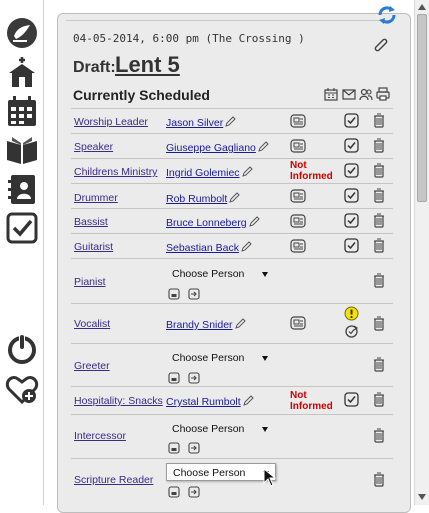 This screenshot has height=513, width=429. What do you see at coordinates (422, 7) in the screenshot?
I see `scroll-up-arrow-icon` at bounding box center [422, 7].